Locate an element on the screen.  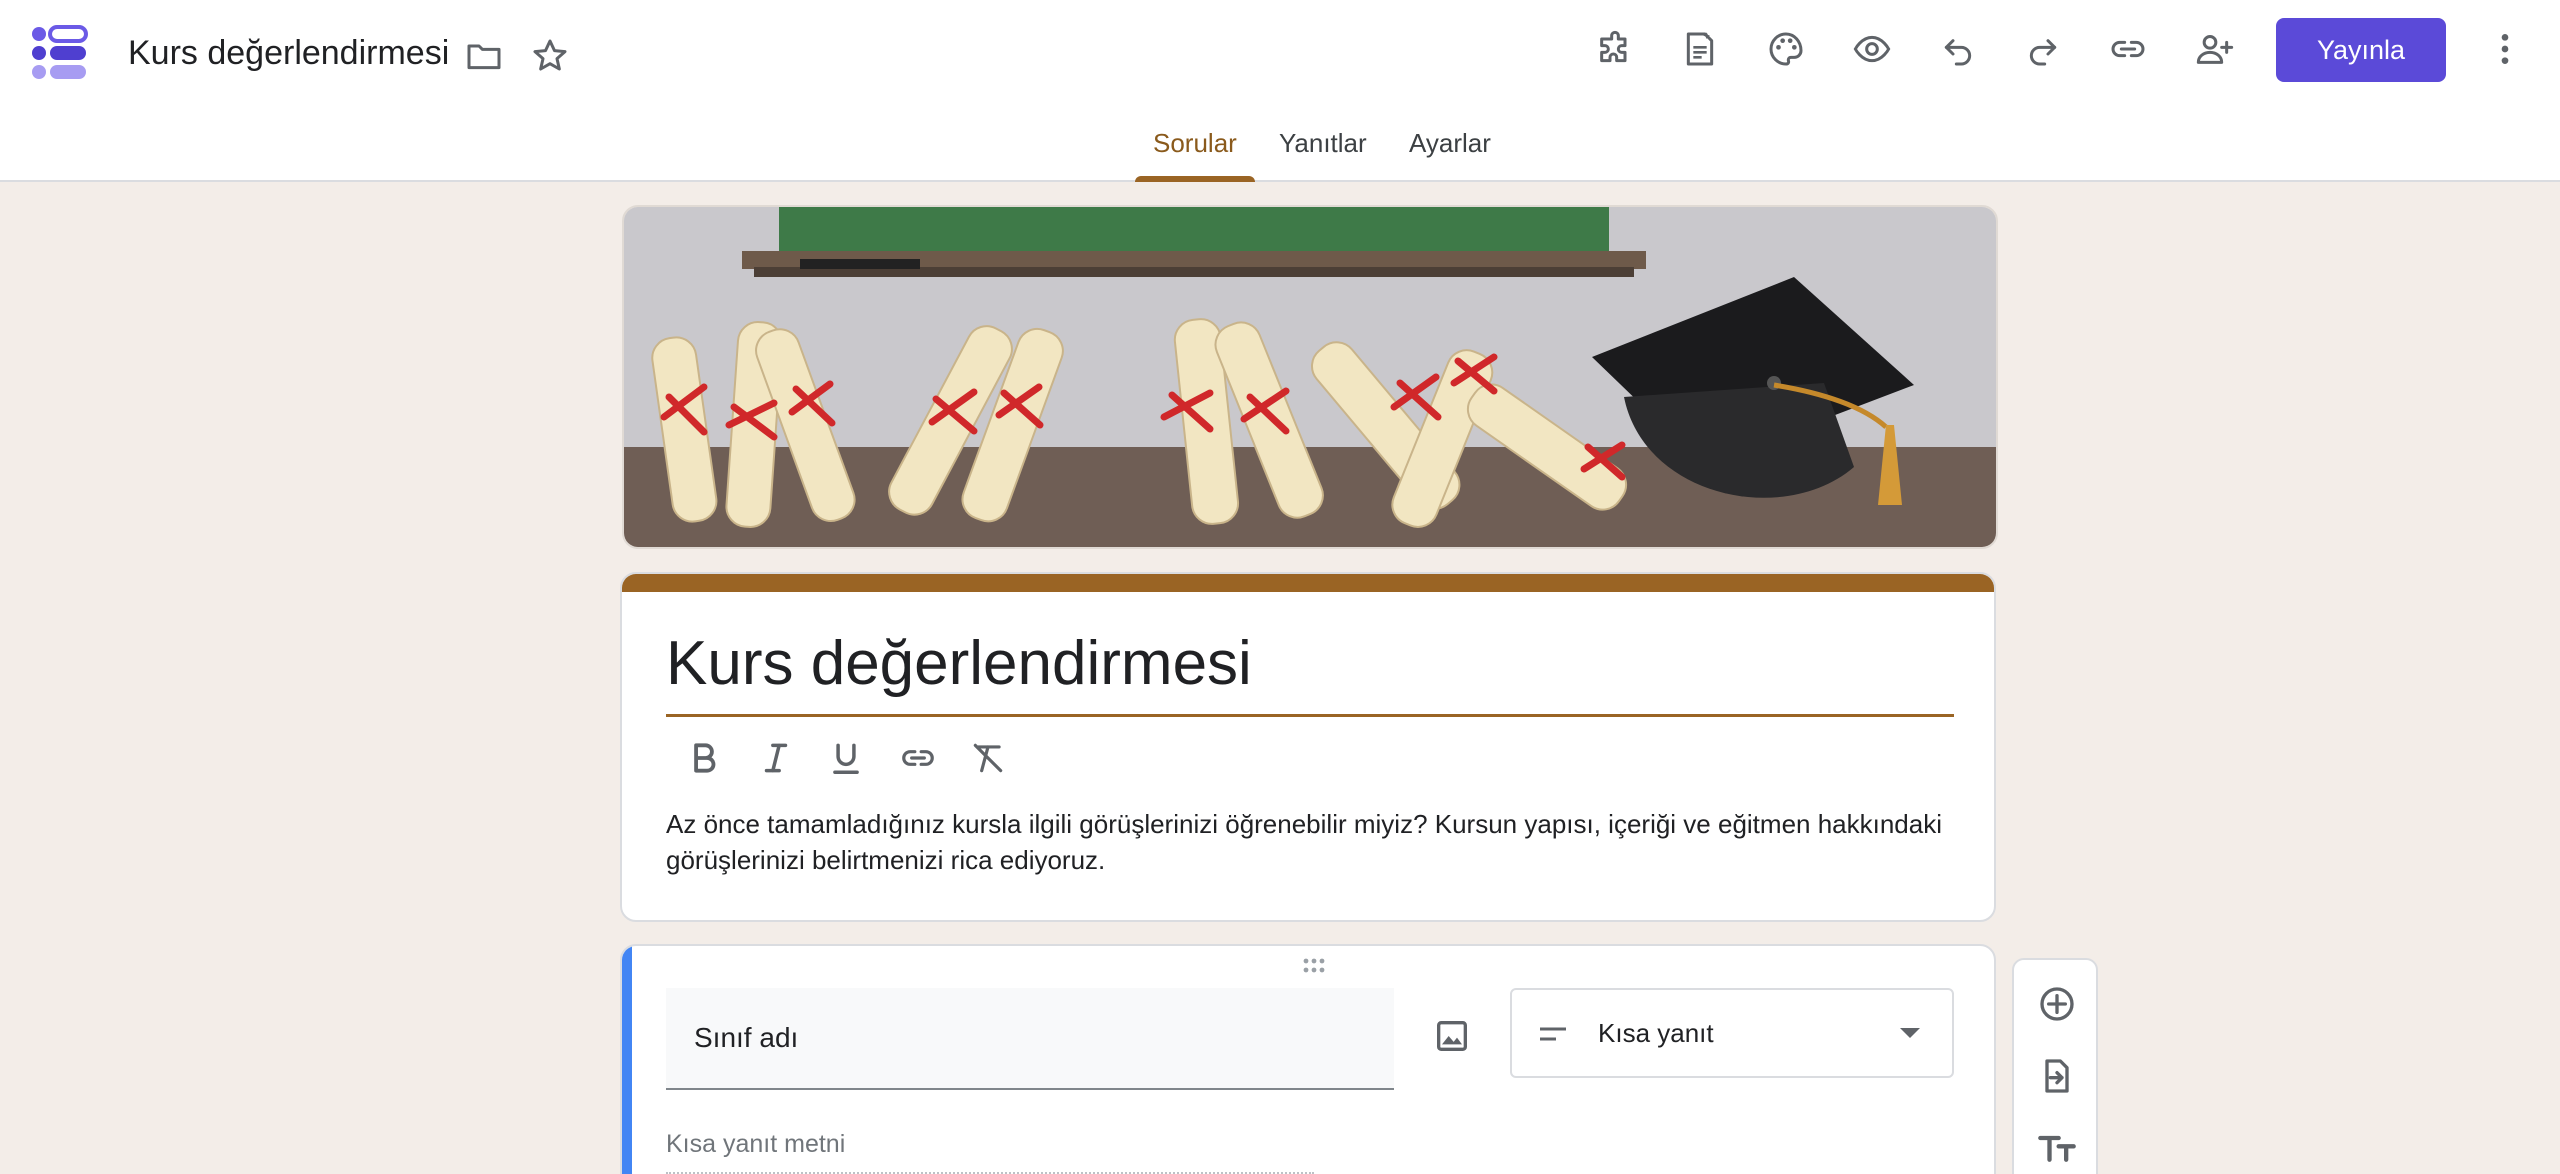
floating-side-toolbar is located at coordinates (2055, 1066).